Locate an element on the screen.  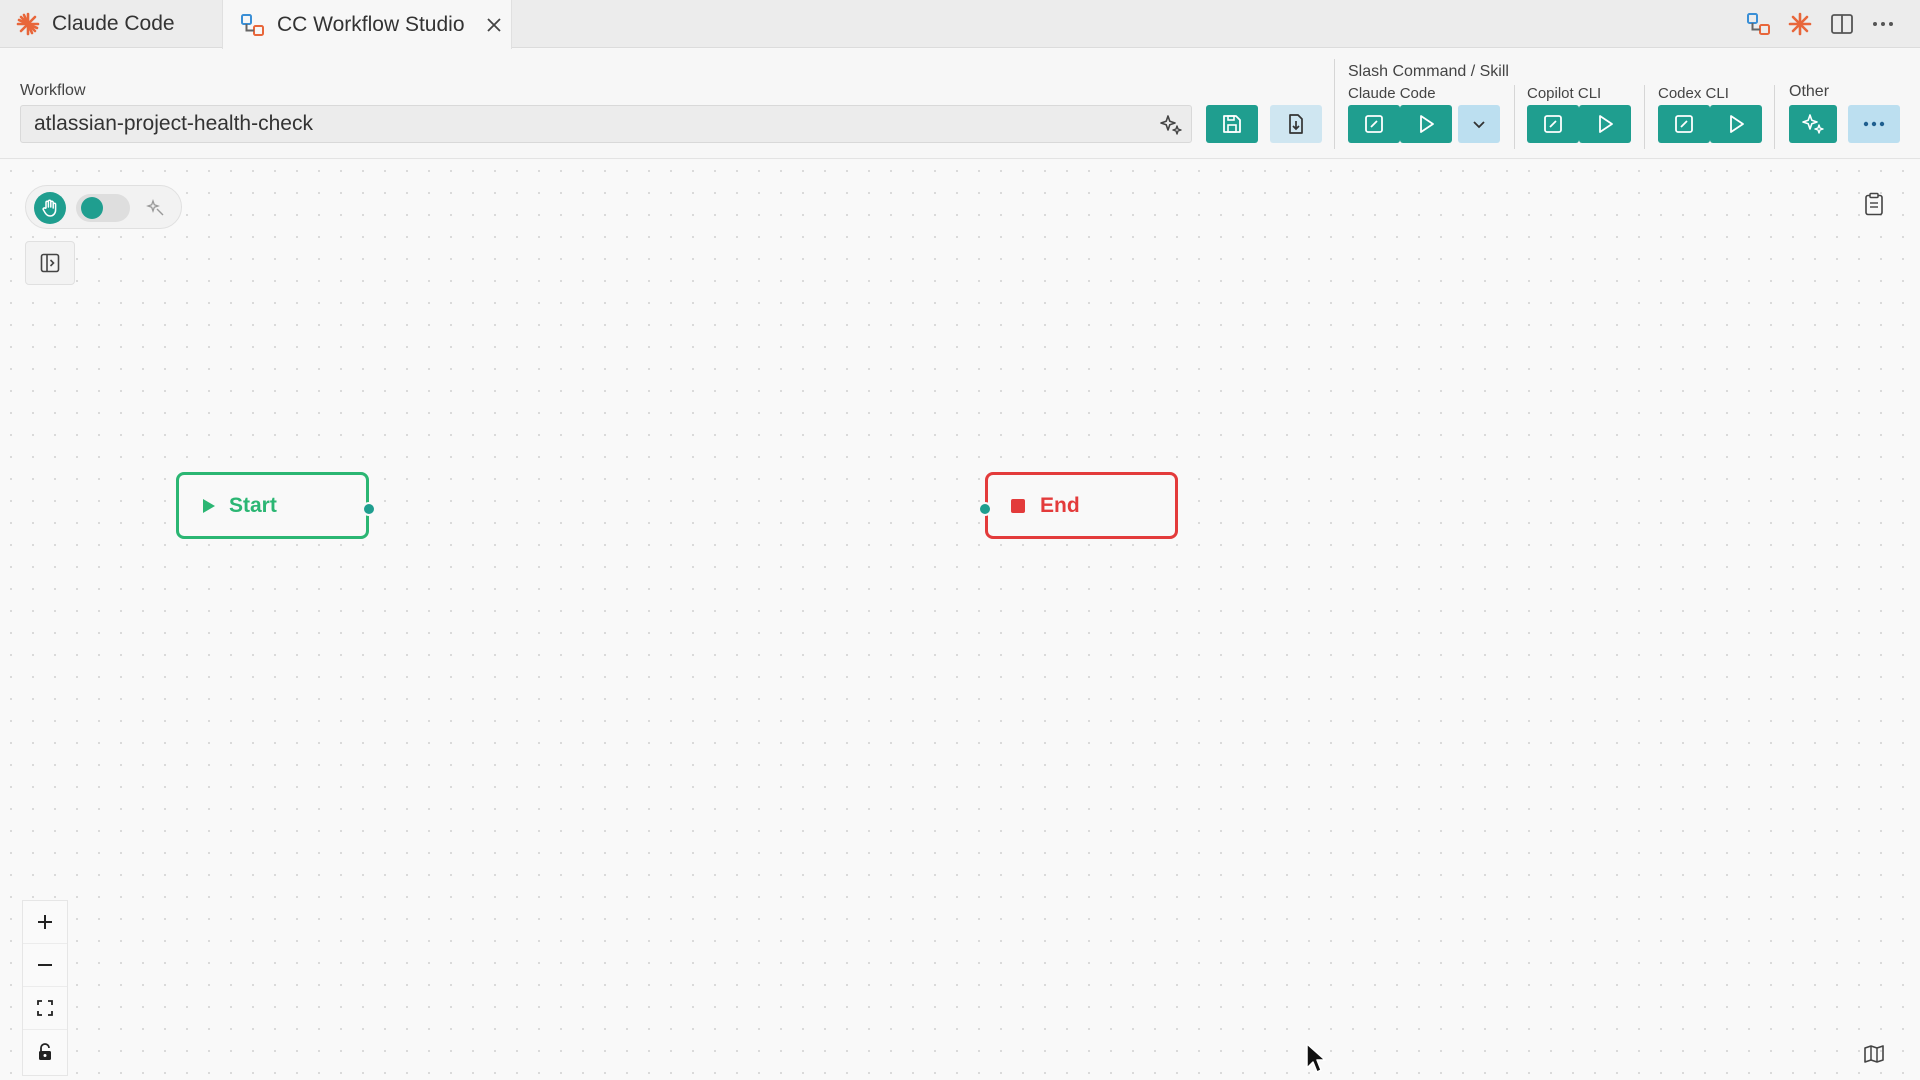
codex-cli-group-label: Codex CLI is located at coordinates (1693, 93).